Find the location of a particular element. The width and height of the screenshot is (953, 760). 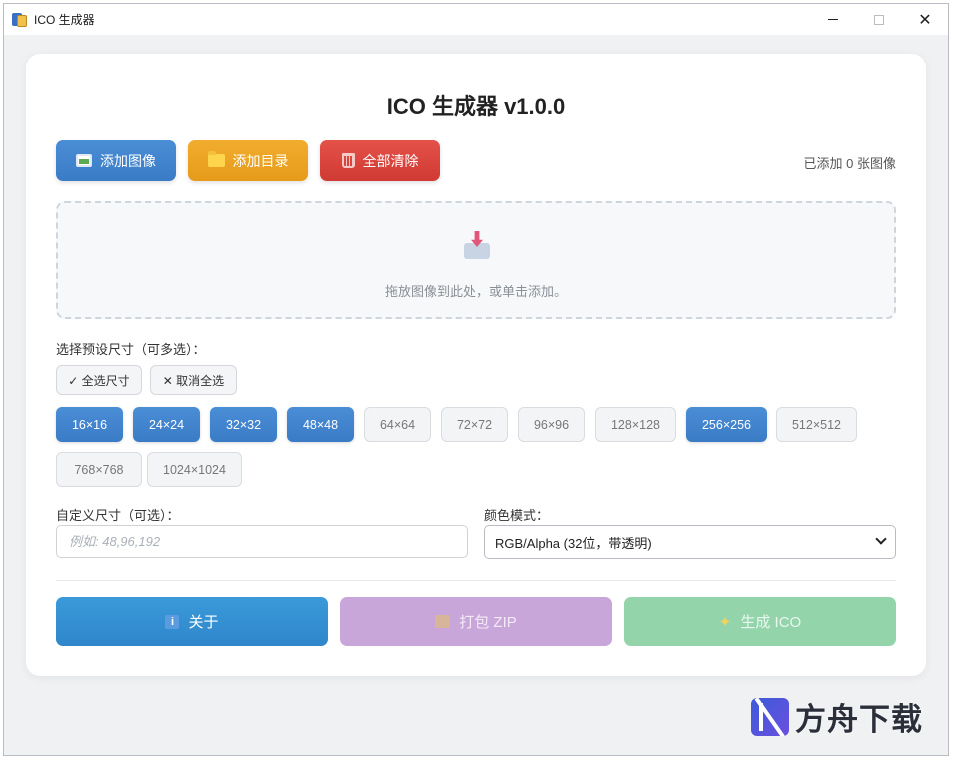

size-chip: 32×32 is located at coordinates (243, 424).